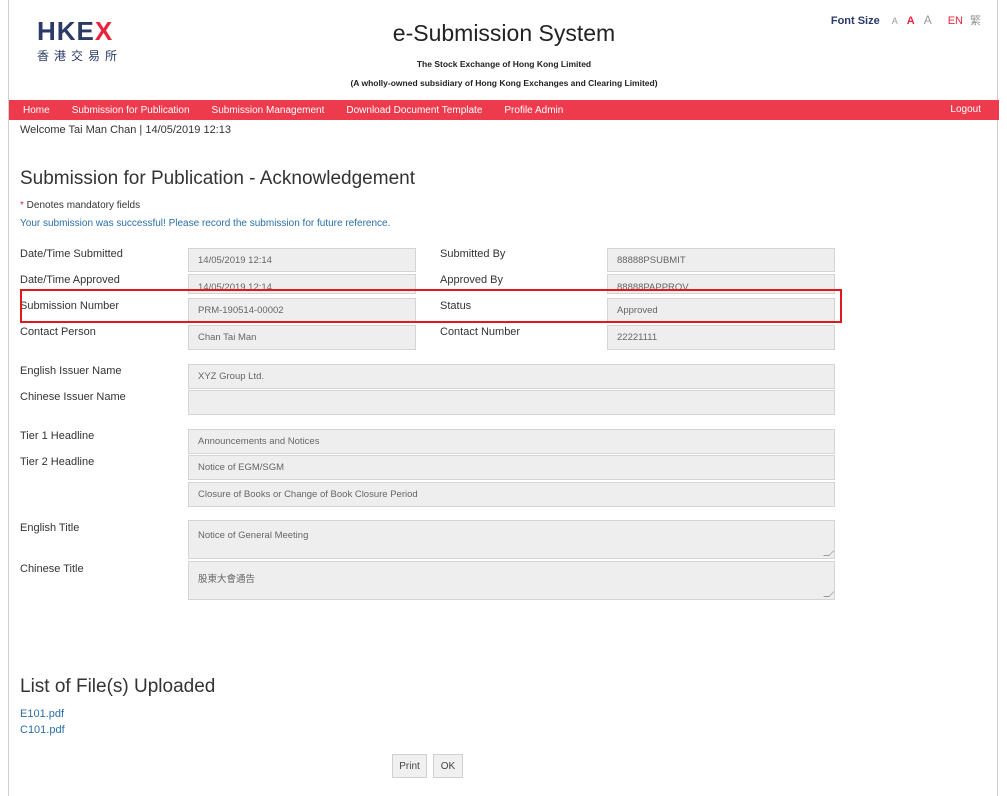 This screenshot has height=796, width=1007. Describe the element at coordinates (58, 332) in the screenshot. I see `contact-person-label: Contact Person` at that location.